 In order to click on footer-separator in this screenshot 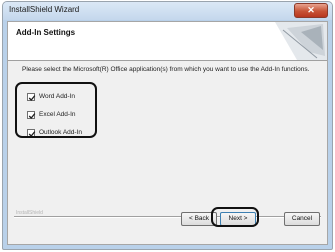, I will do `click(167, 217)`.